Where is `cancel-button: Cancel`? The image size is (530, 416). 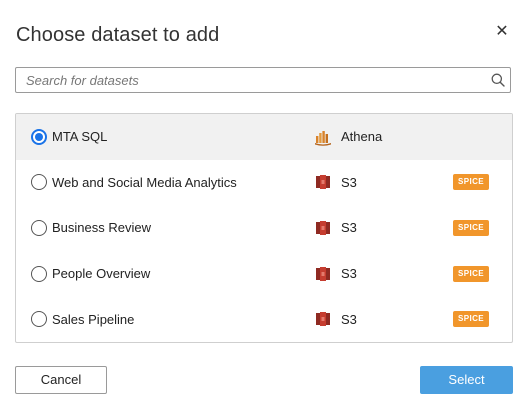
cancel-button: Cancel is located at coordinates (61, 380).